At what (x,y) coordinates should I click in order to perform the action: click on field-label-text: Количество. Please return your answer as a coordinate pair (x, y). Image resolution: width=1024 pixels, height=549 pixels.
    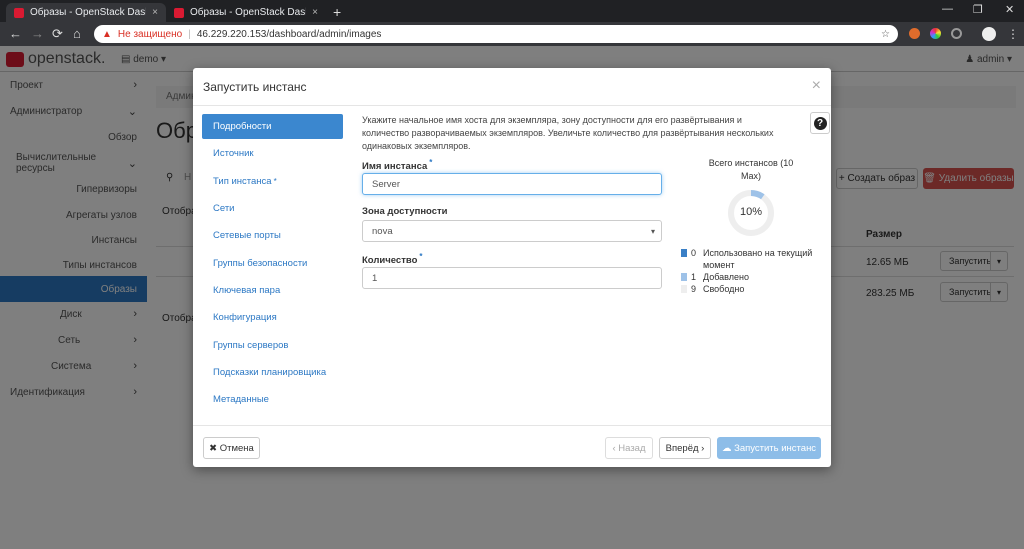
    Looking at the image, I should click on (390, 261).